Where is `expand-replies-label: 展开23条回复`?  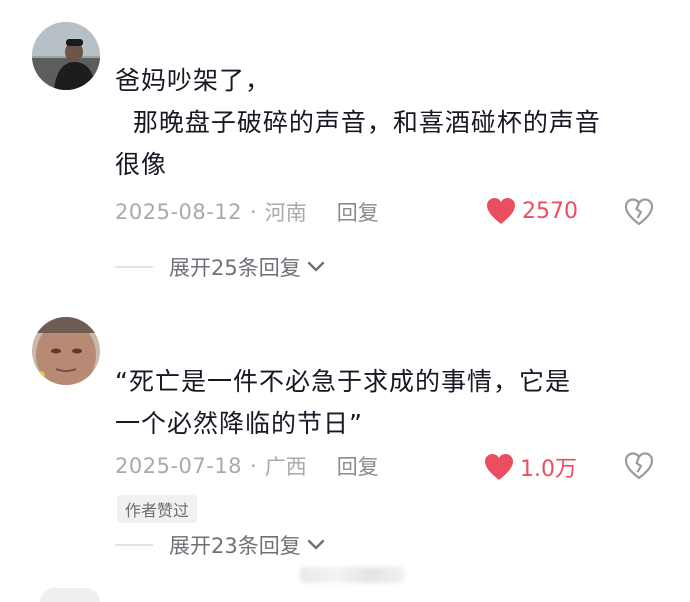
expand-replies-label: 展开23条回复 is located at coordinates (235, 546).